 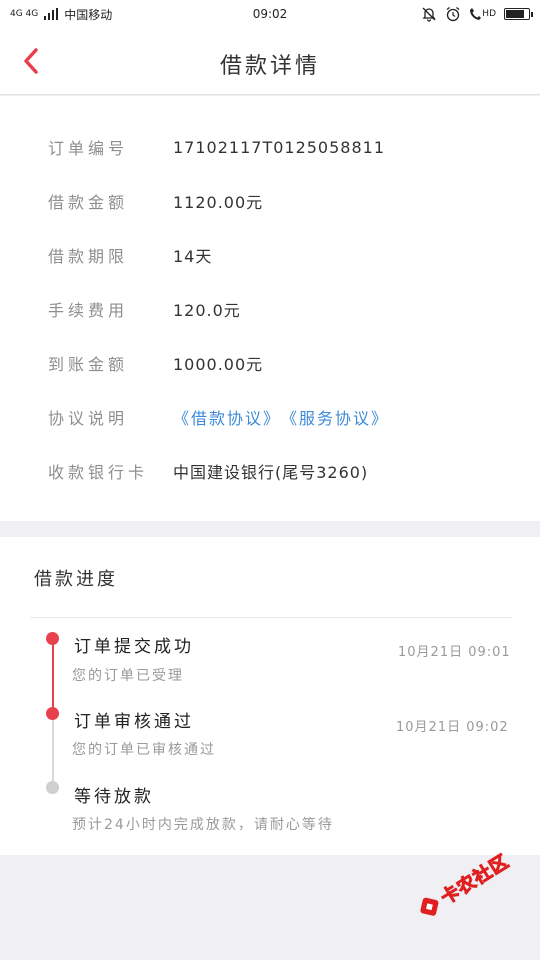 I want to click on status-bar: 4G 4G 中国移动 09:02 HD, so click(x=270, y=14).